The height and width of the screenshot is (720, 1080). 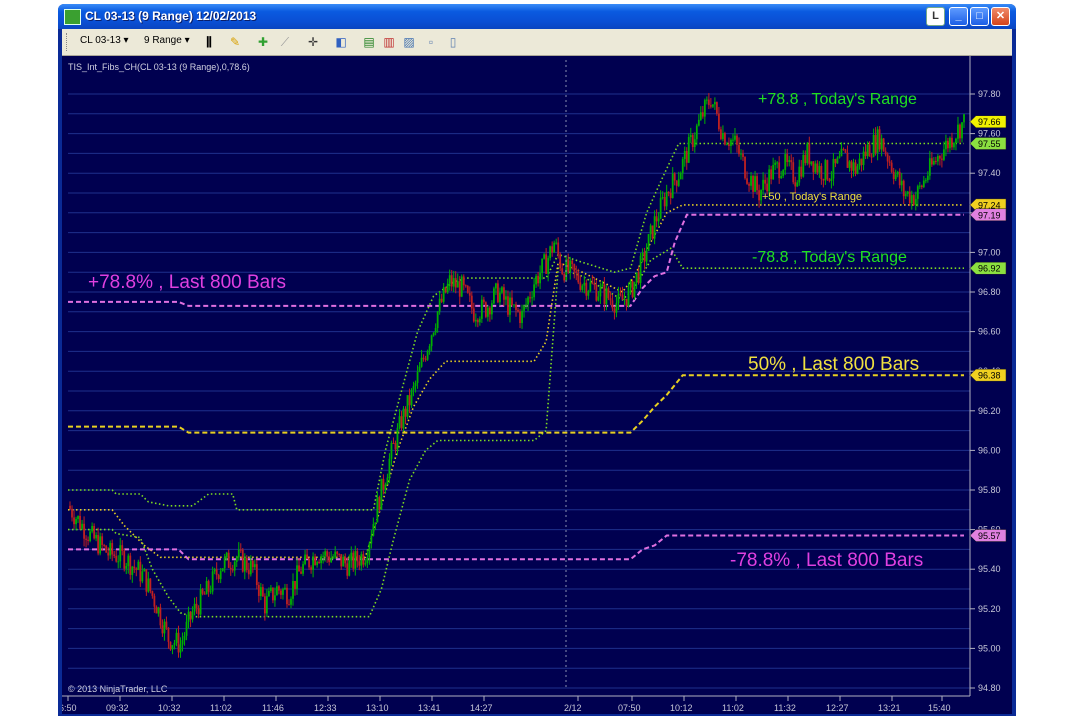 What do you see at coordinates (989, 411) in the screenshot?
I see `price-tick-label: 96.20` at bounding box center [989, 411].